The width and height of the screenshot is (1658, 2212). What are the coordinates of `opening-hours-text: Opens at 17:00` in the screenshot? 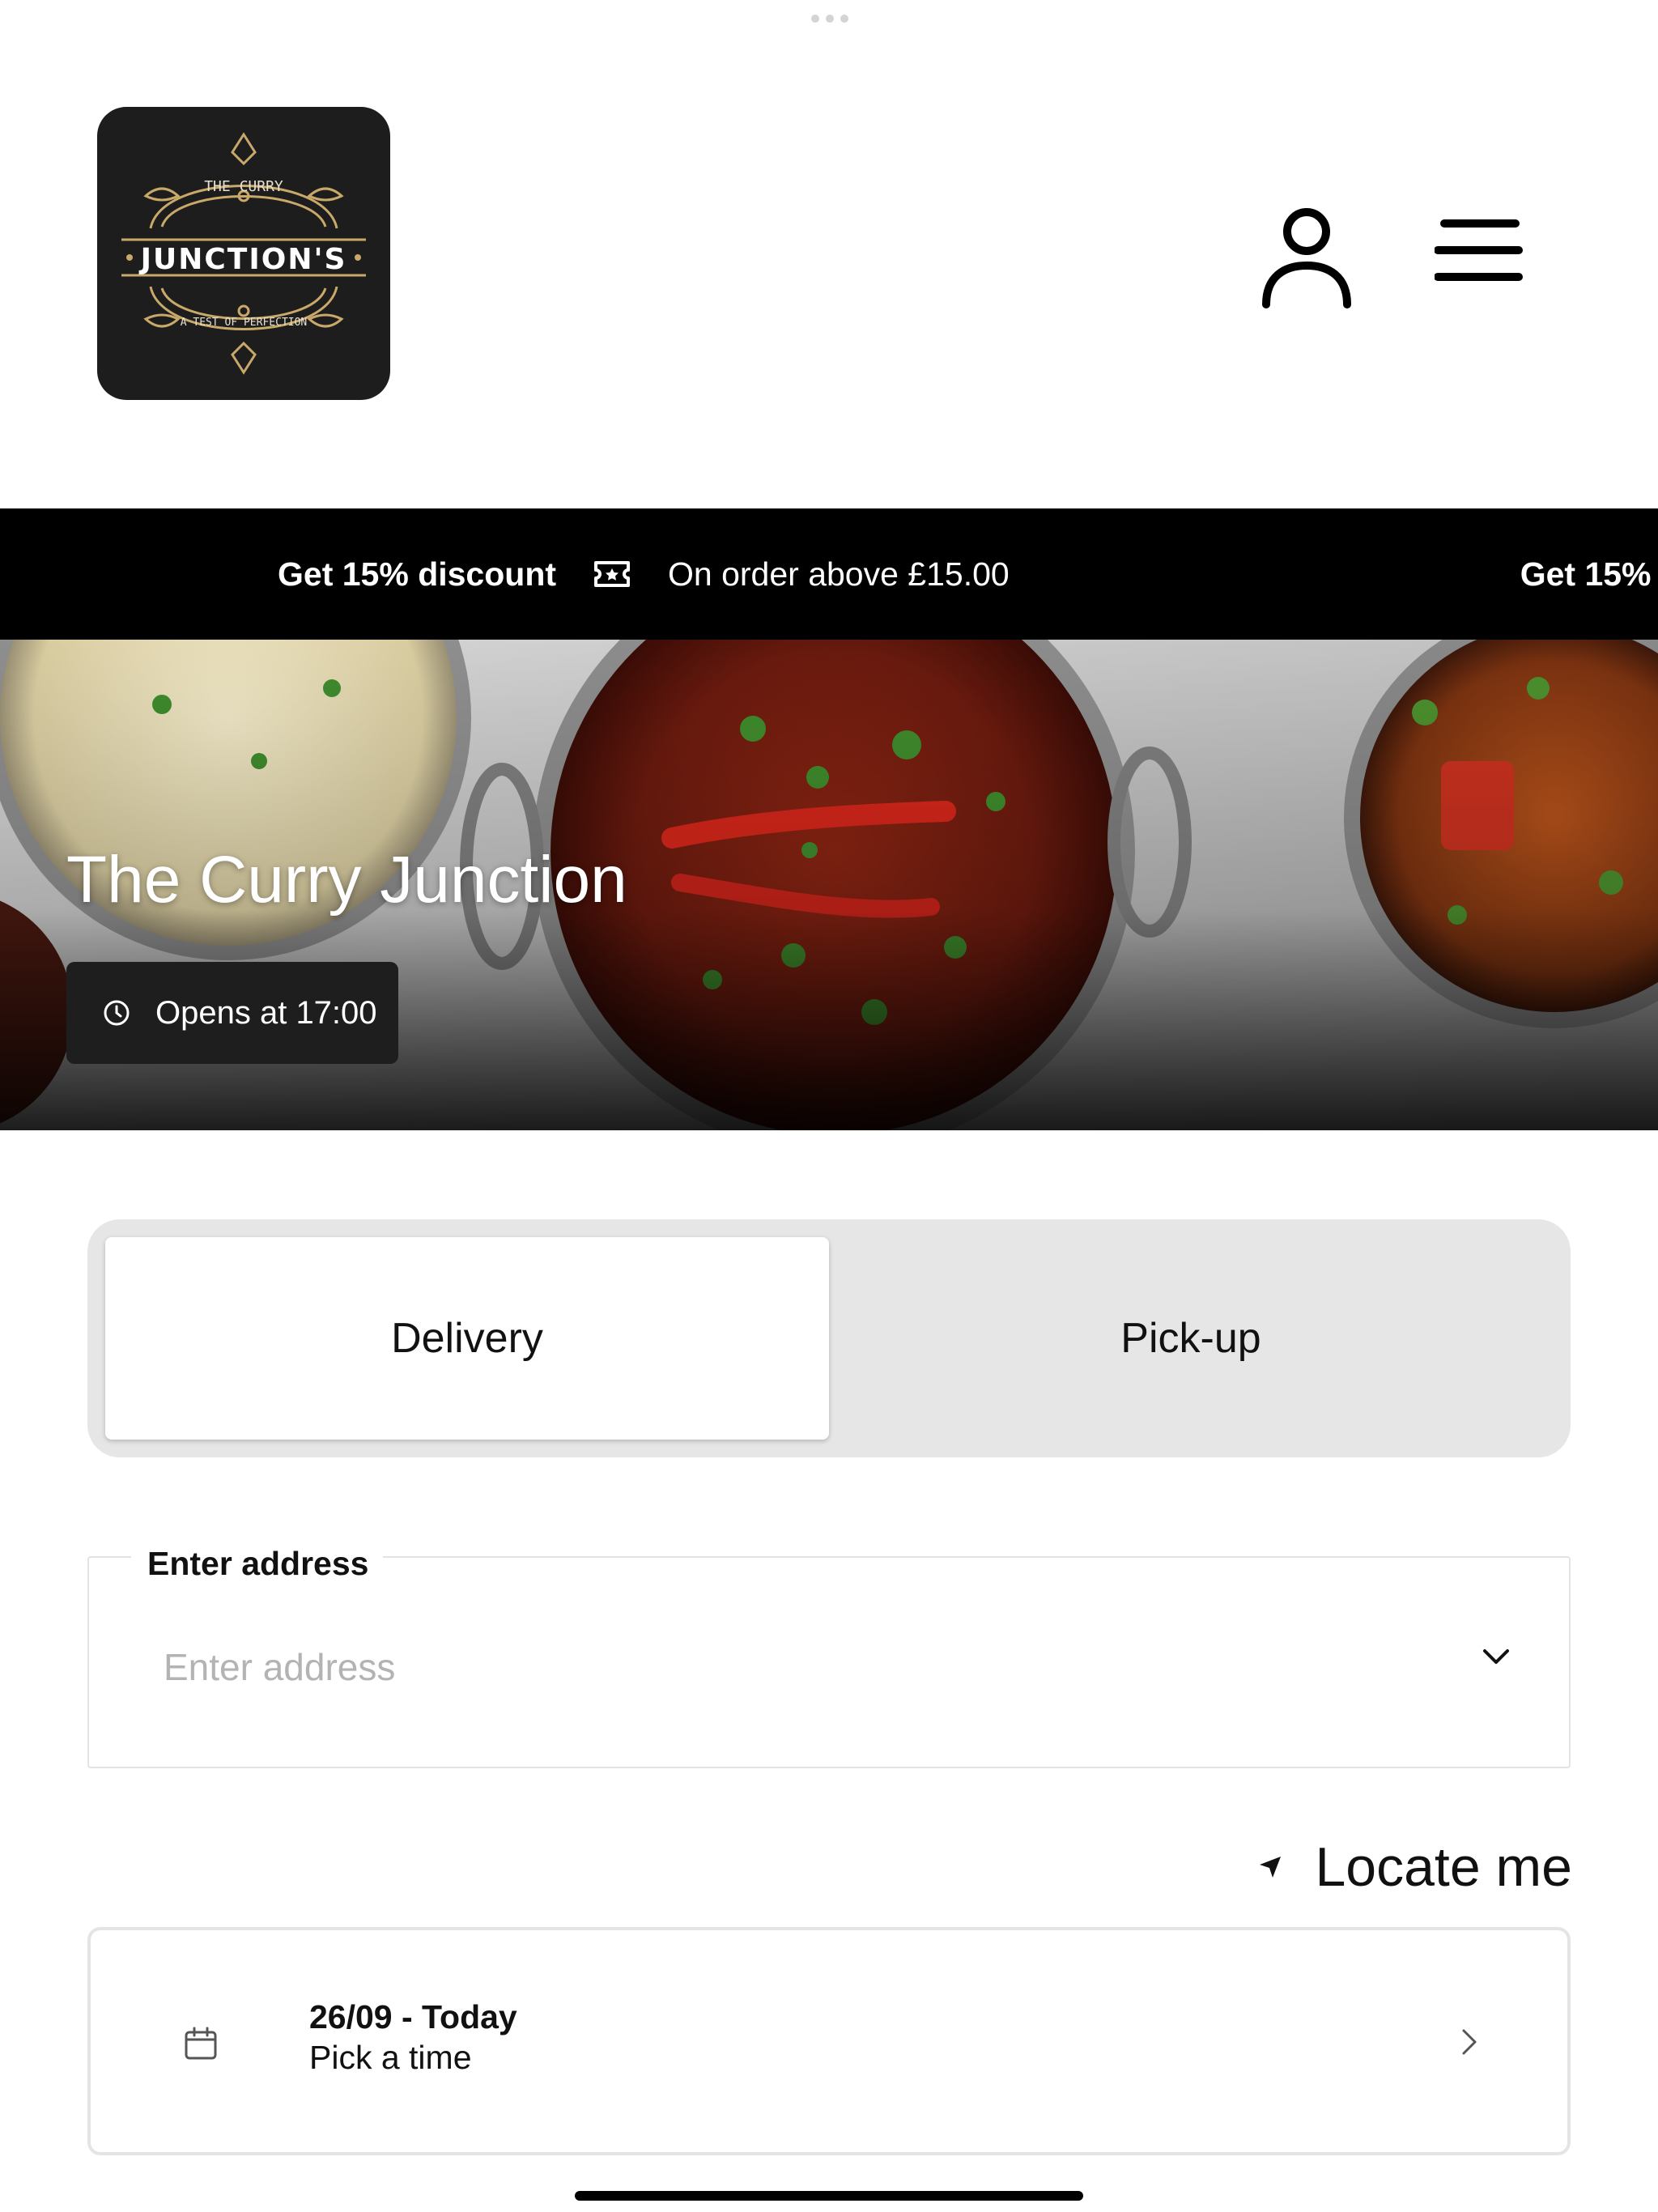 It's located at (266, 1012).